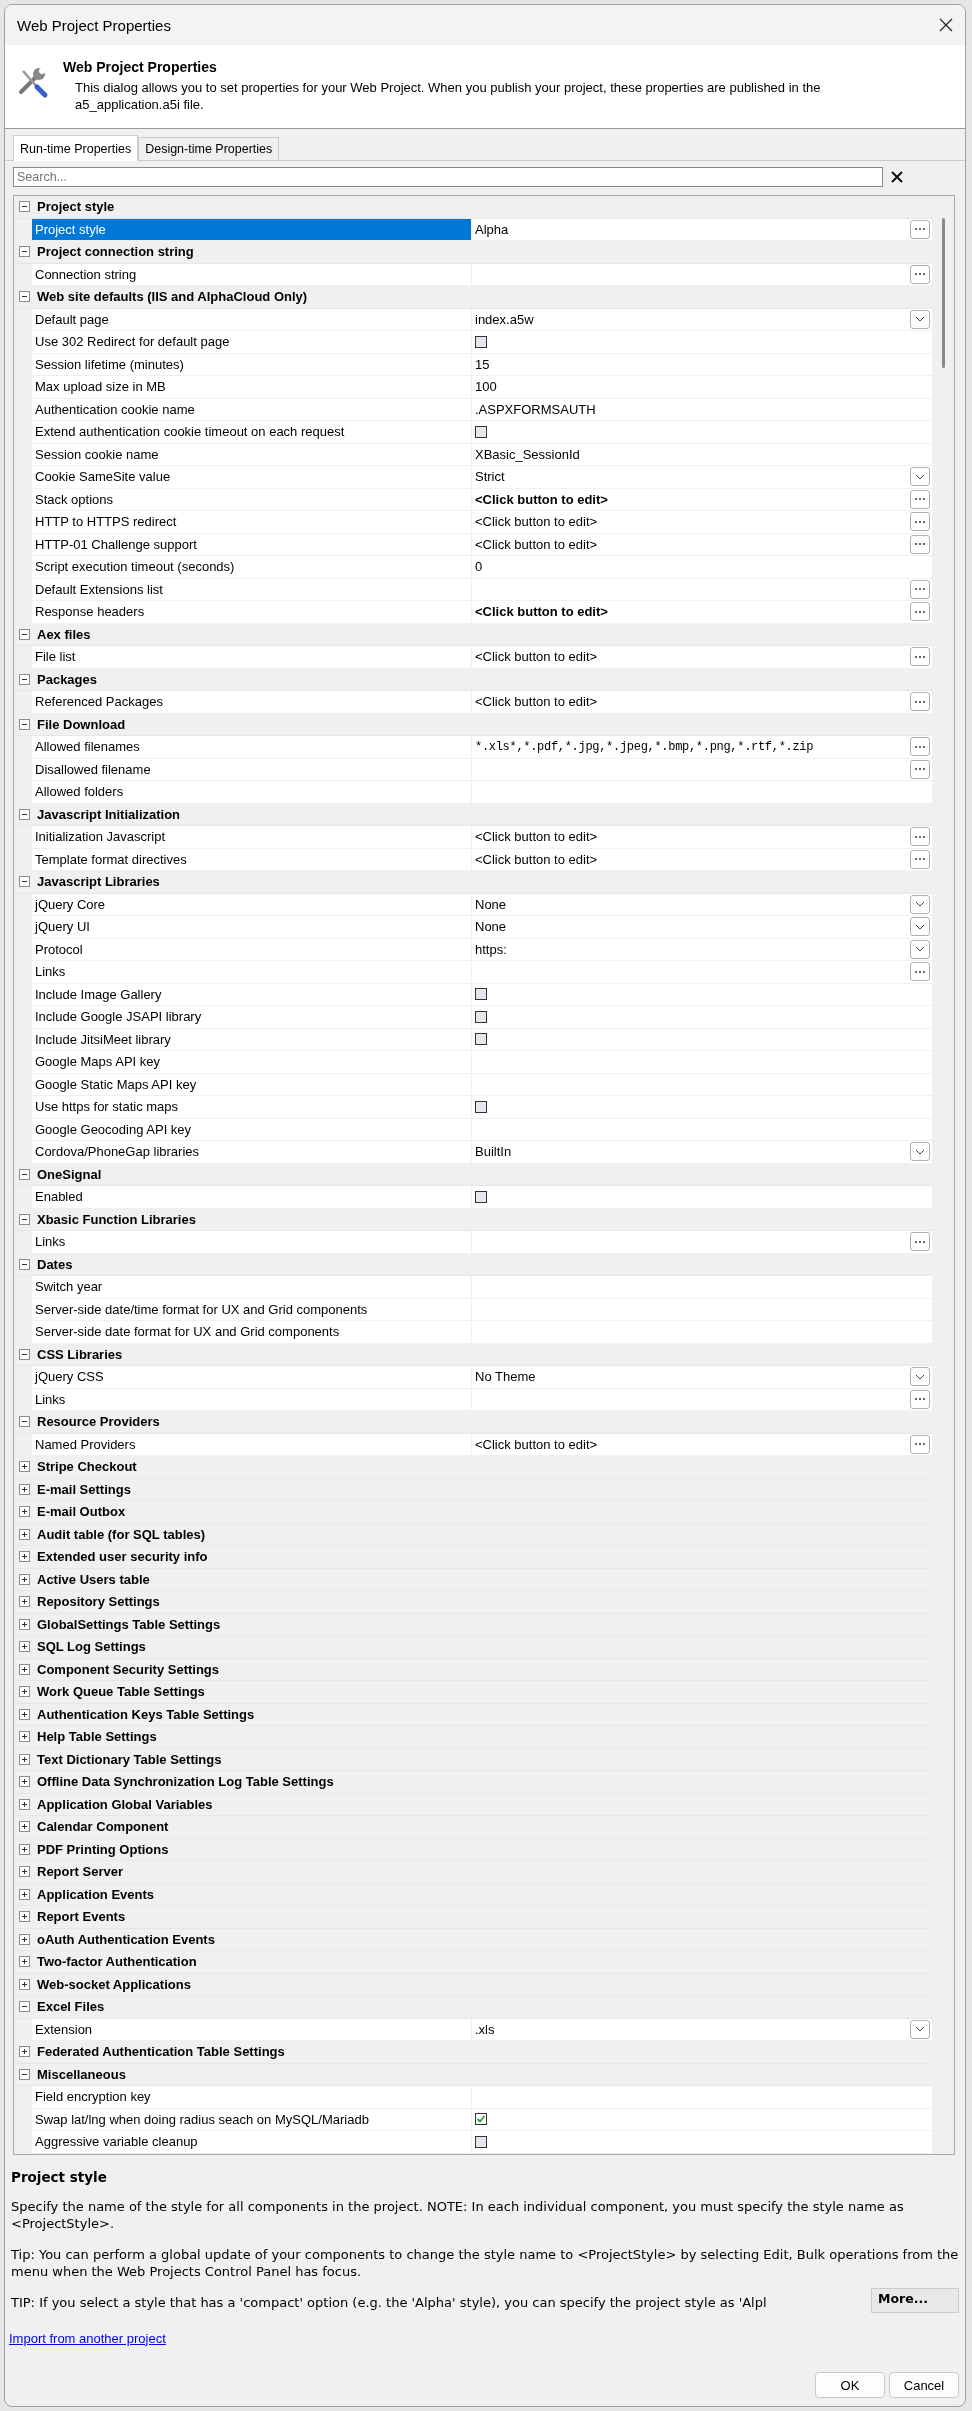  What do you see at coordinates (252, 1444) in the screenshot?
I see `property-name: Named Providers` at bounding box center [252, 1444].